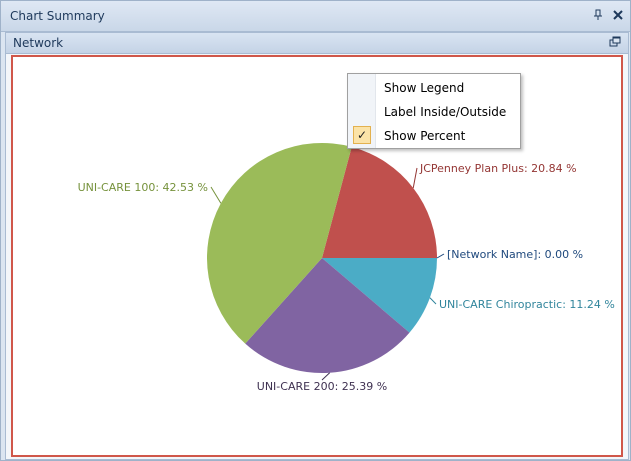 This screenshot has height=461, width=631. Describe the element at coordinates (38, 43) in the screenshot. I see `panel-title: Network` at that location.